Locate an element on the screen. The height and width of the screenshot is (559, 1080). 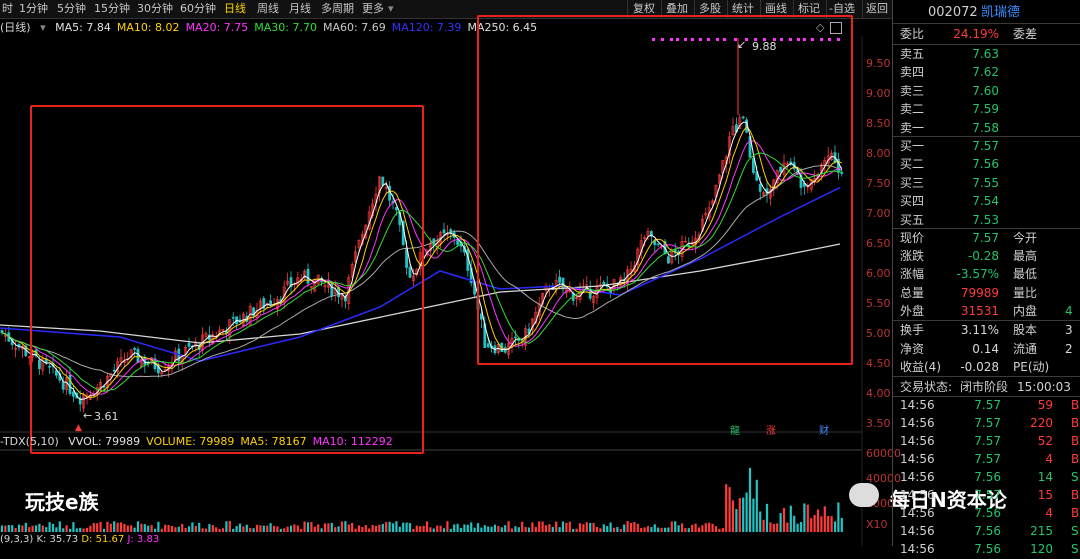
level-label: 卖一 is located at coordinates (912, 127).